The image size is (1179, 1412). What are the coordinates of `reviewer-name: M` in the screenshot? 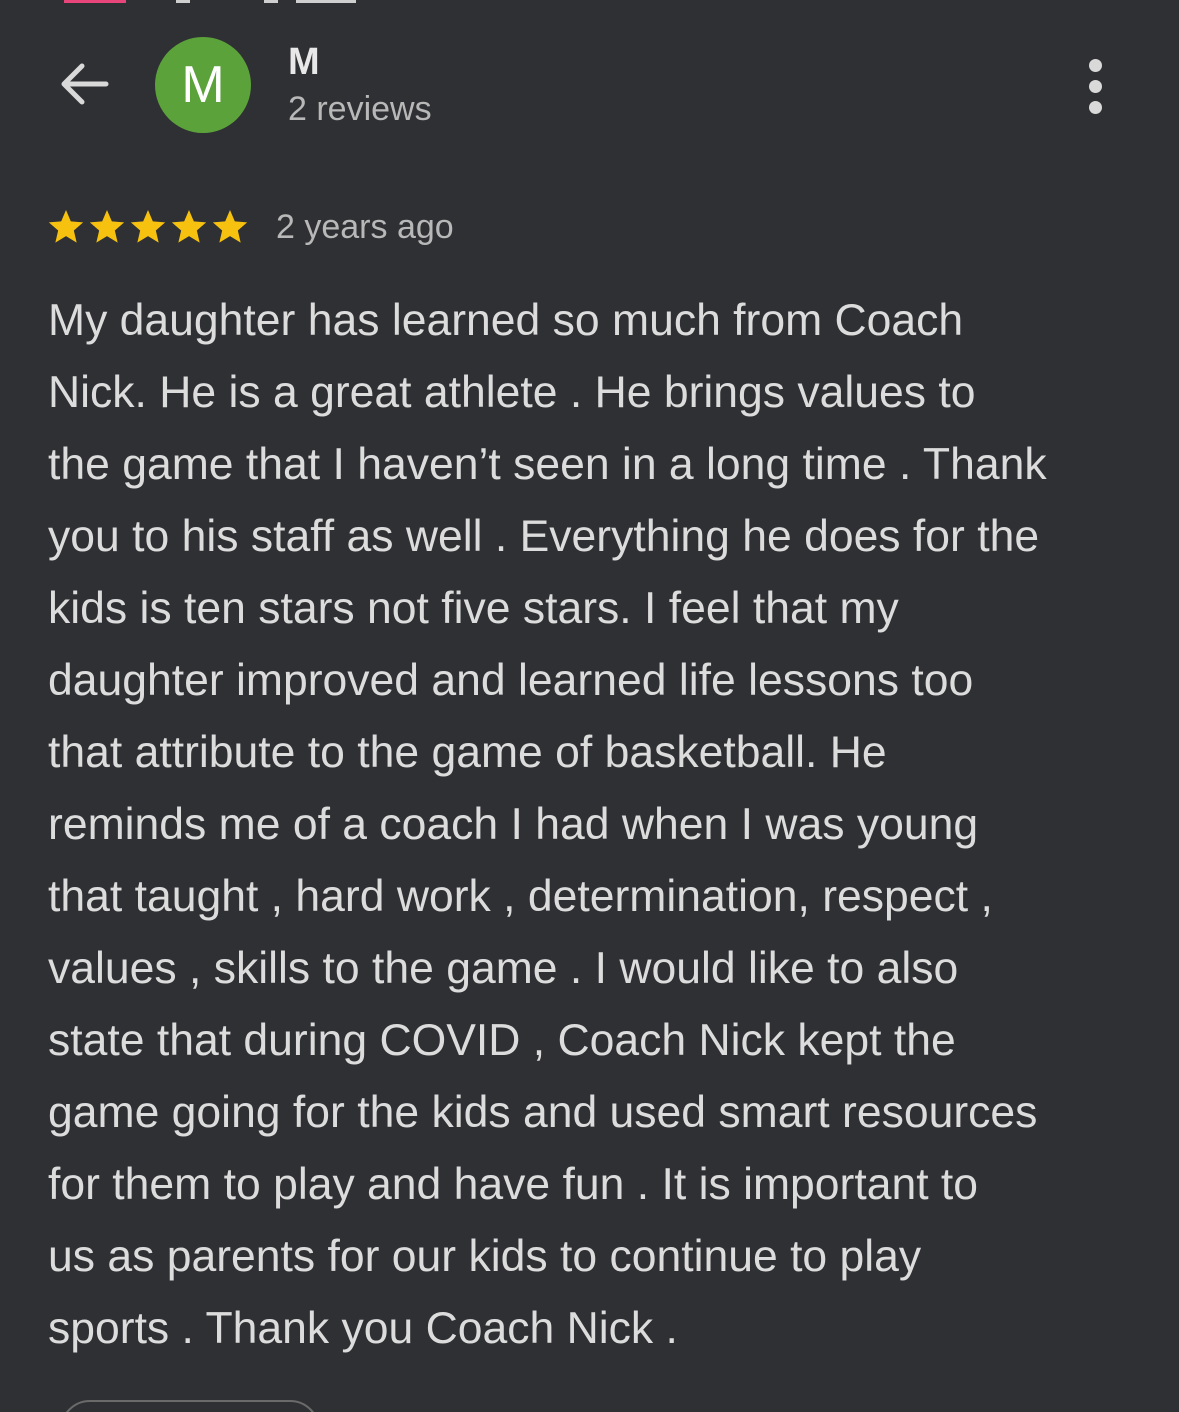 It's located at (304, 62).